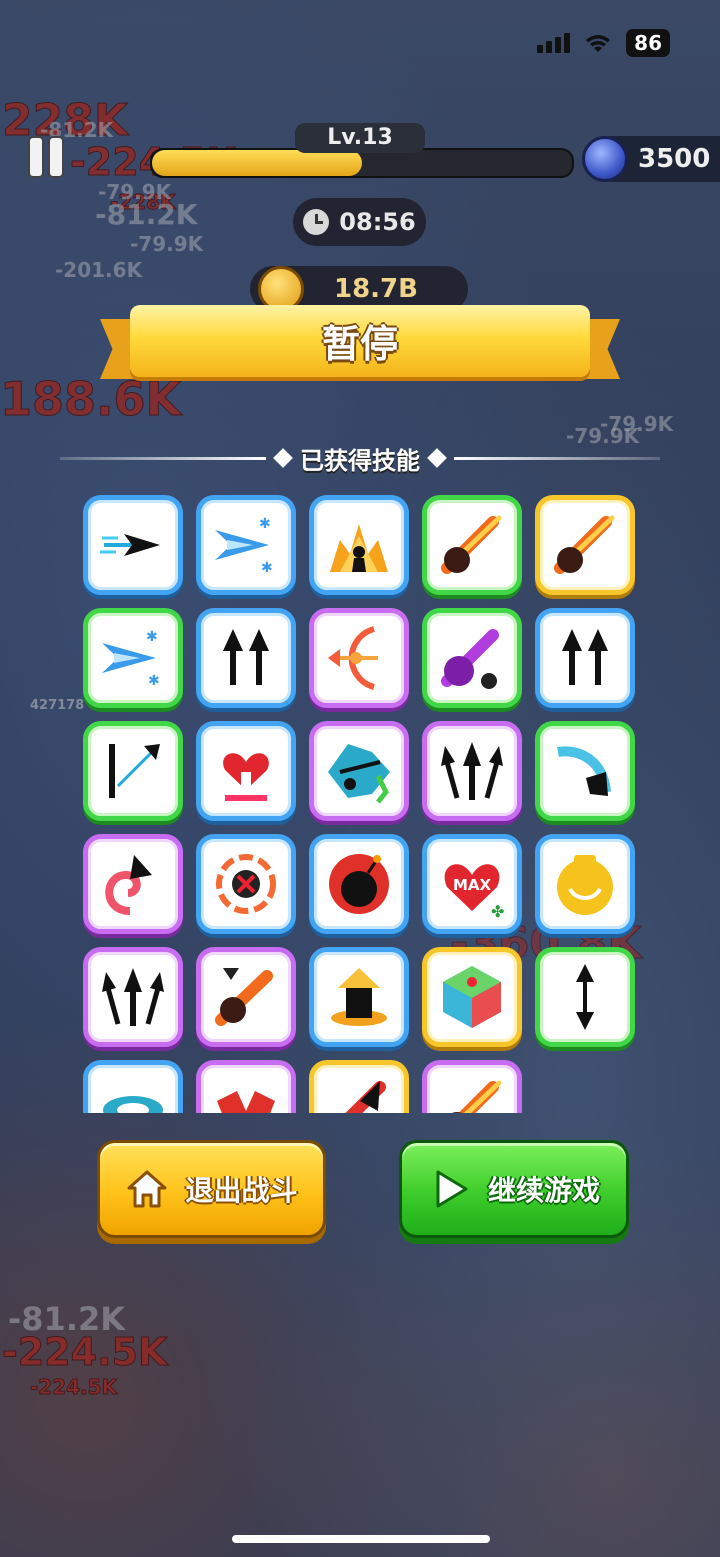  Describe the element at coordinates (163, 458) in the screenshot. I see `divider-left` at that location.